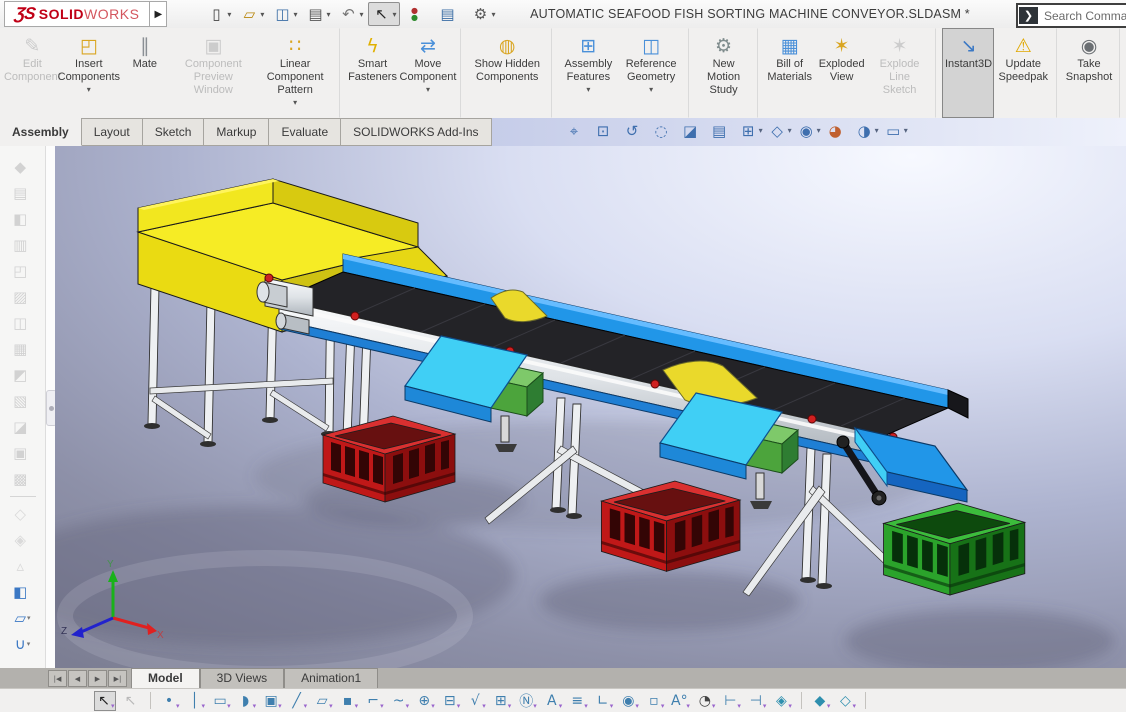  I want to click on note-angle-button: A° ▾, so click(680, 701).